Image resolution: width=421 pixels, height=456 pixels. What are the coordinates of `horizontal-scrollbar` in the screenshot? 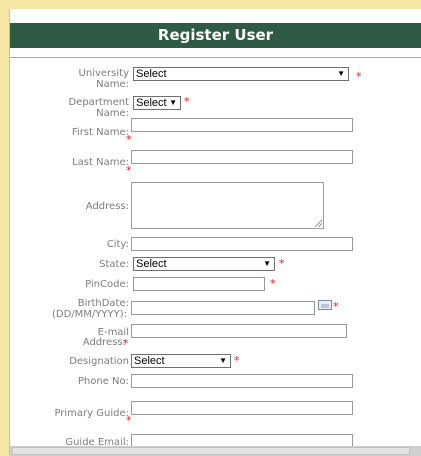 It's located at (215, 451).